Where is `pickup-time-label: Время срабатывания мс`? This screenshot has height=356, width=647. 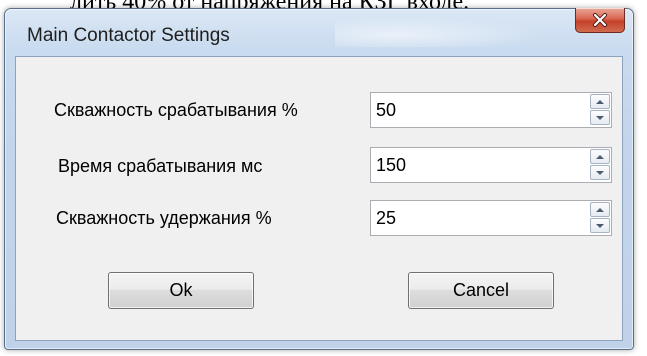
pickup-time-label: Время срабатывания мс is located at coordinates (160, 166).